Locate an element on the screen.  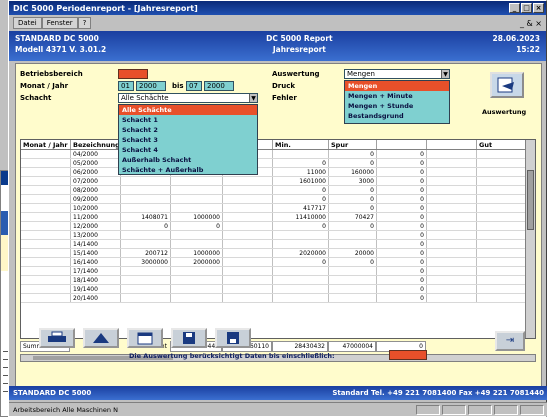
table-cell: 04/2000 is located at coordinates (96, 154).